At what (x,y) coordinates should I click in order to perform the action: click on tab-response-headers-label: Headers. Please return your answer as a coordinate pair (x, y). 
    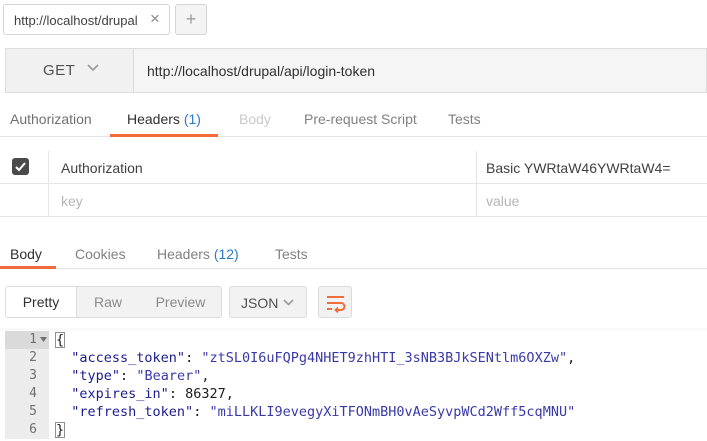
    Looking at the image, I should click on (183, 254).